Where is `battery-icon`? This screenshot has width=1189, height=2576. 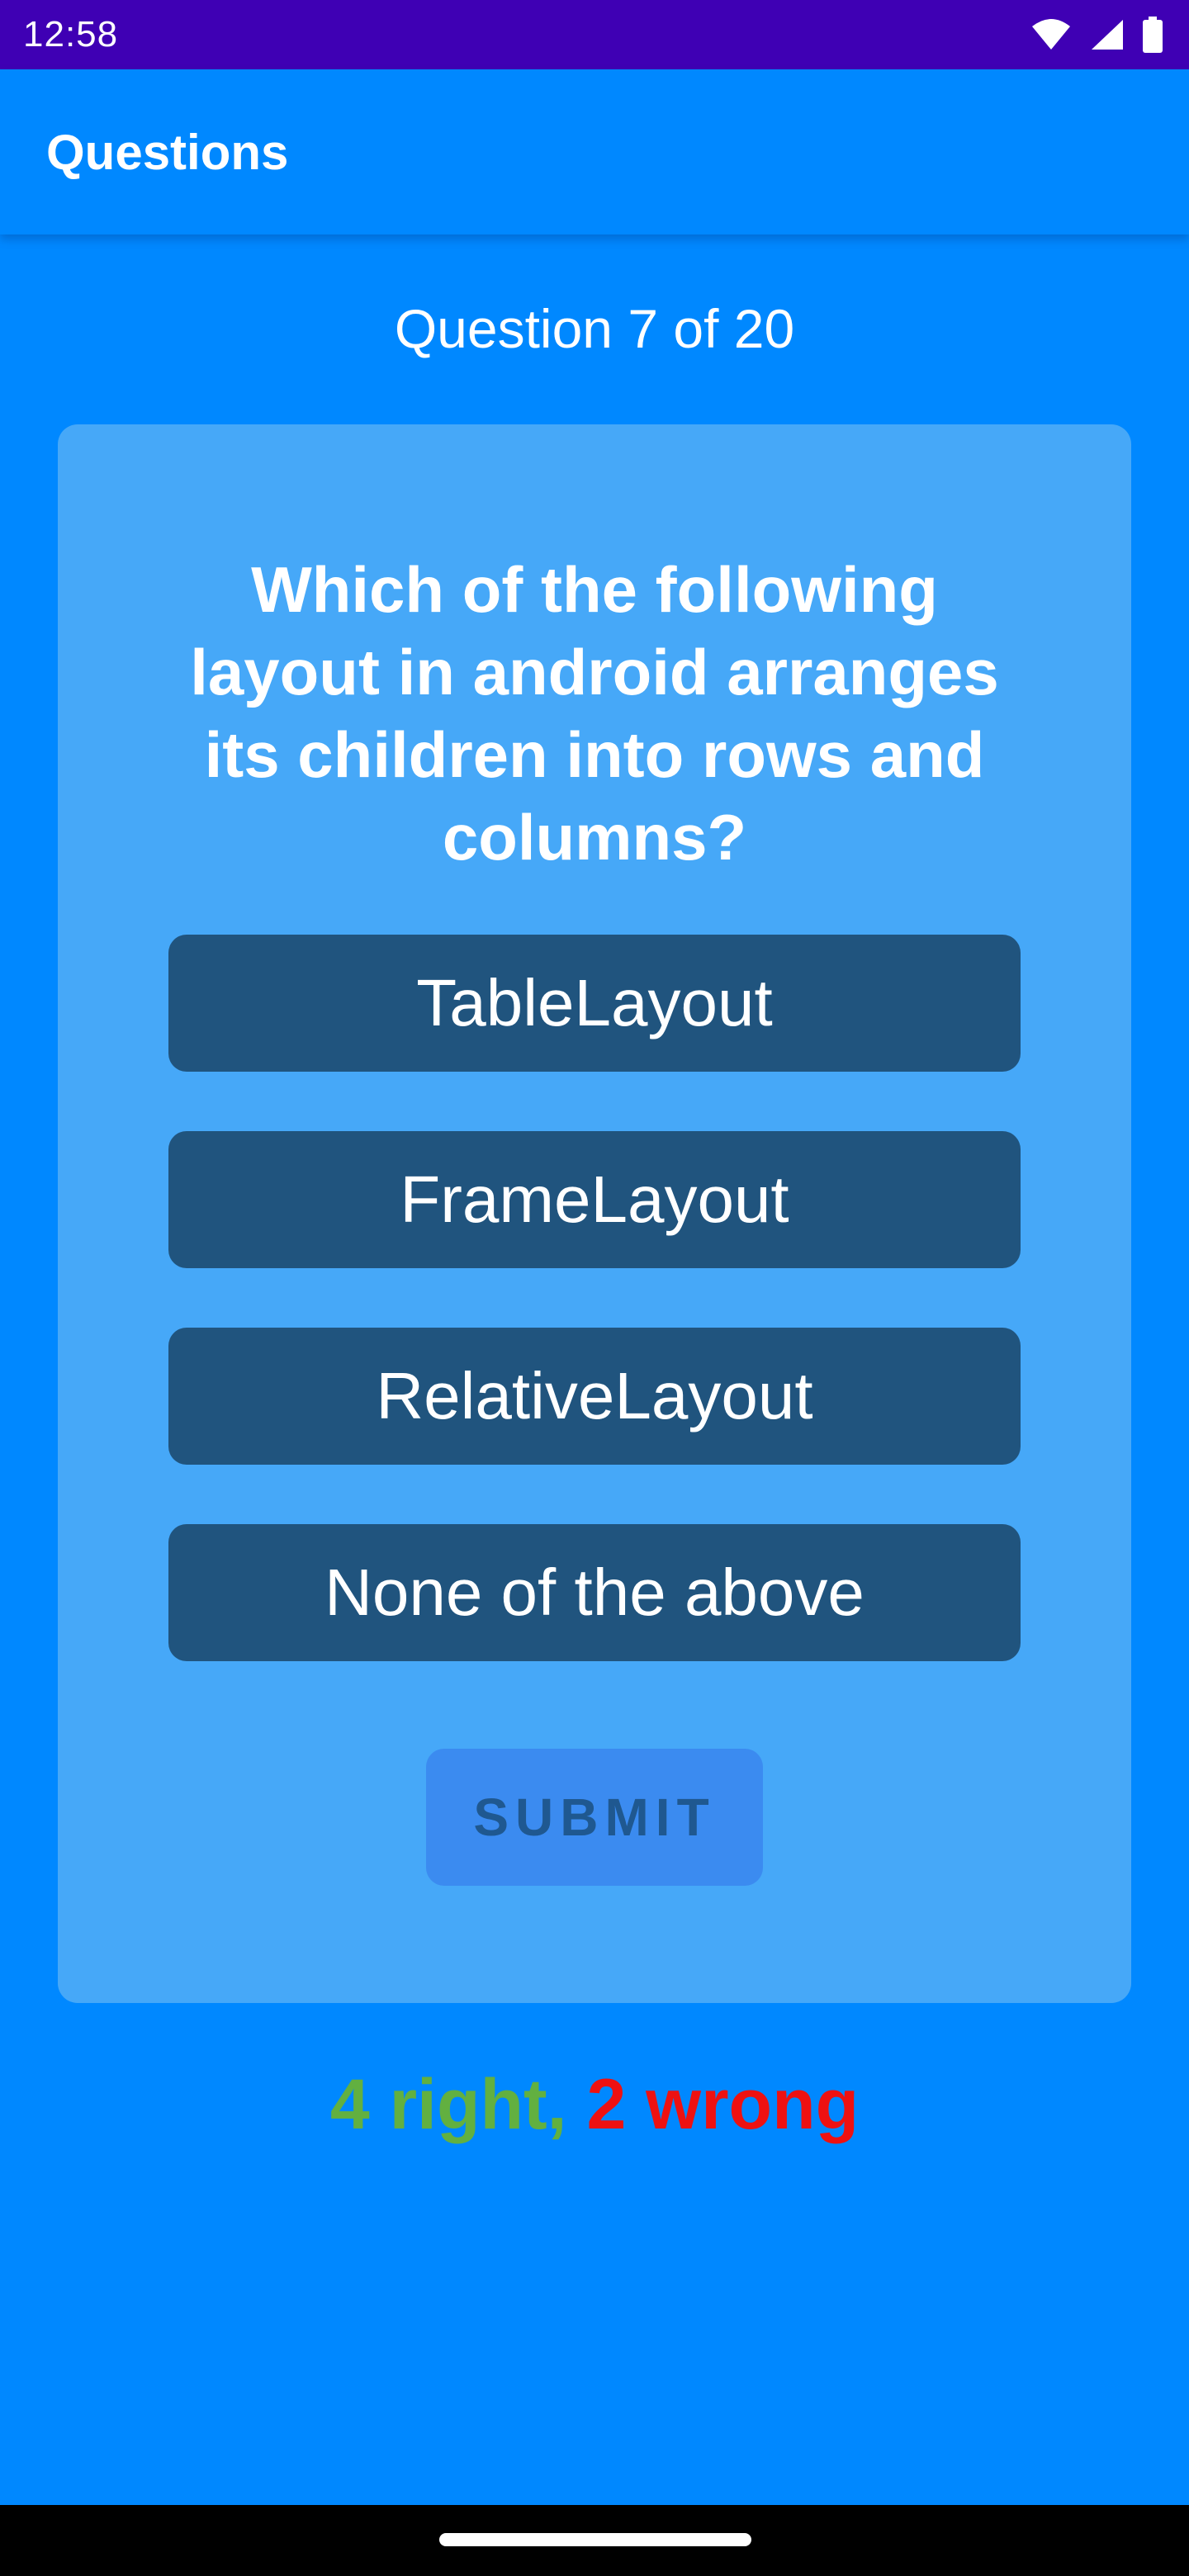
battery-icon is located at coordinates (1153, 35).